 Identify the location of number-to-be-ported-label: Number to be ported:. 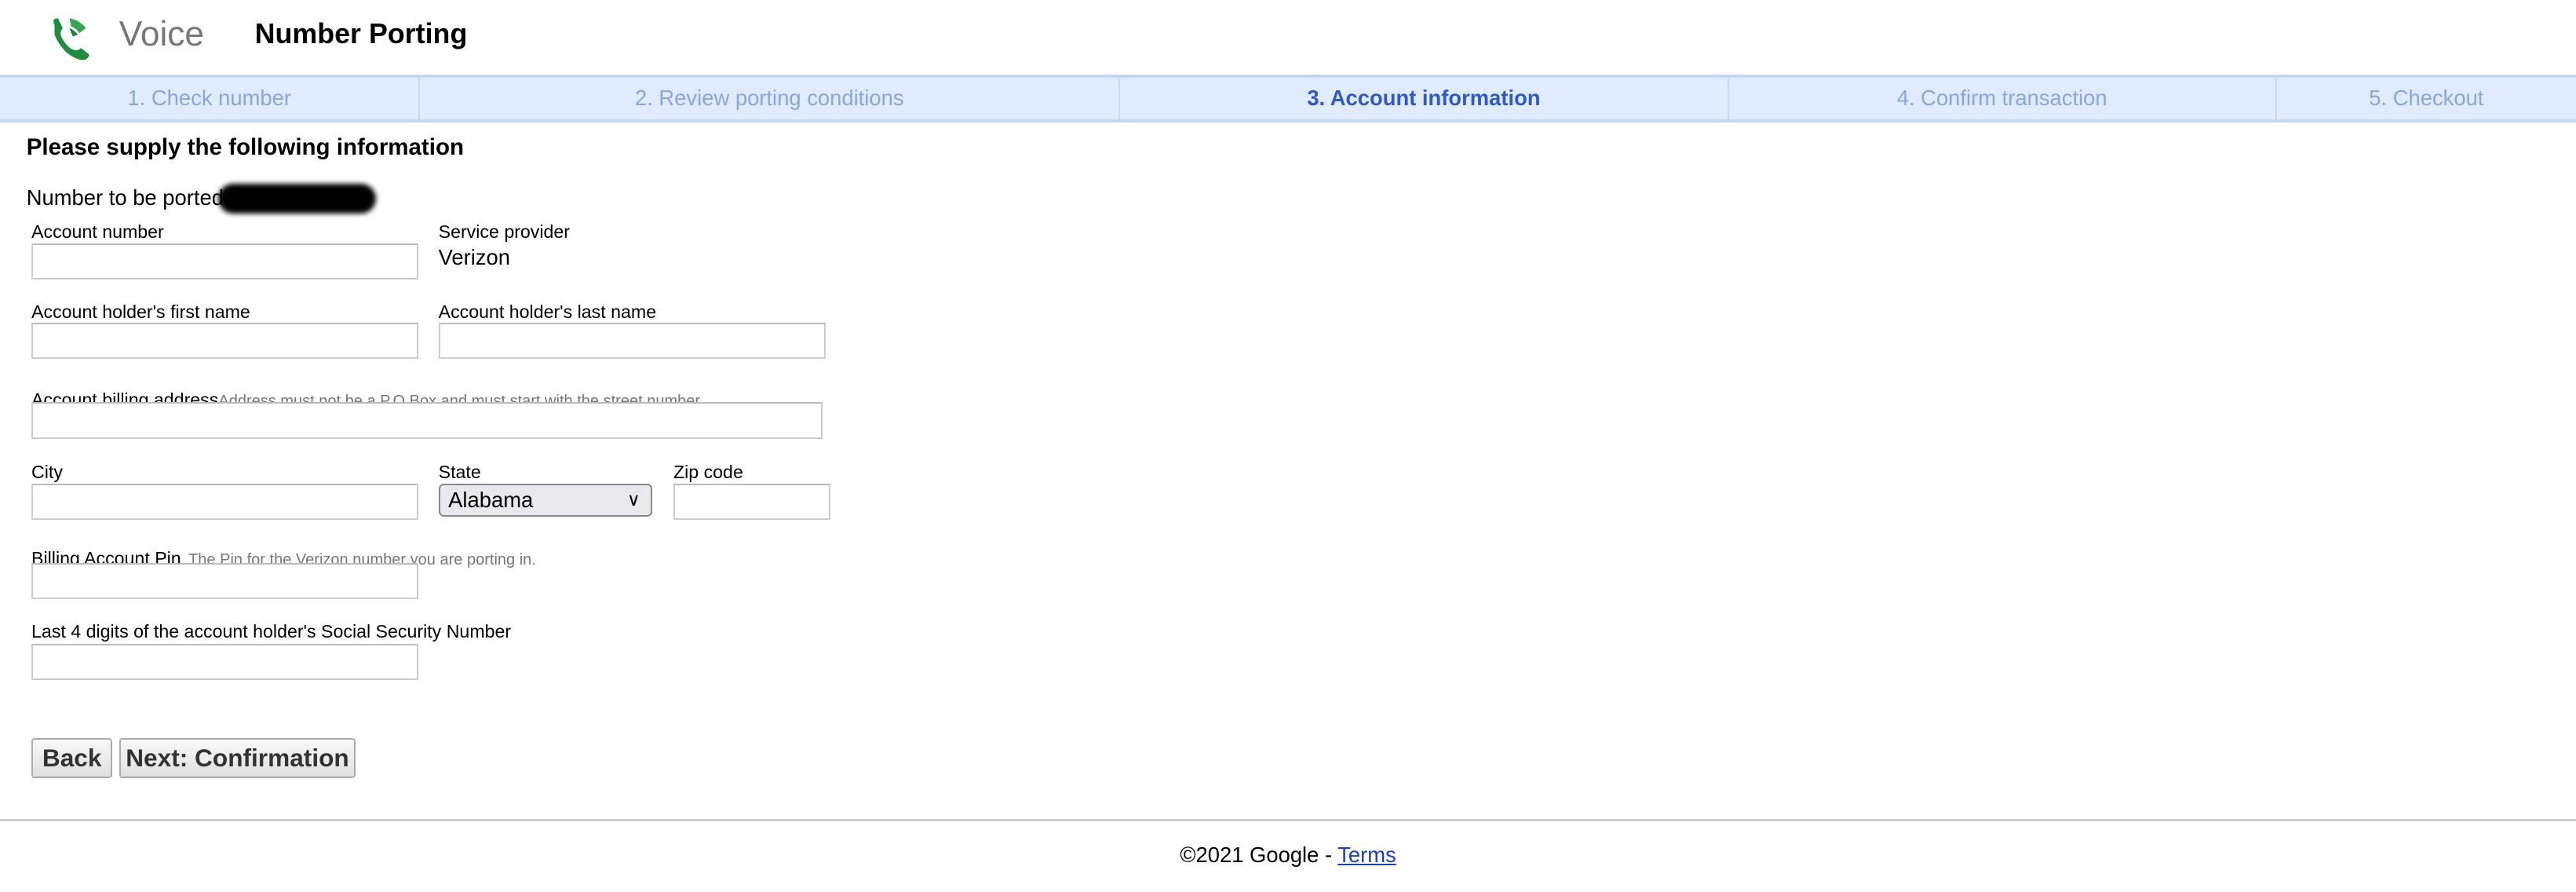
(128, 197).